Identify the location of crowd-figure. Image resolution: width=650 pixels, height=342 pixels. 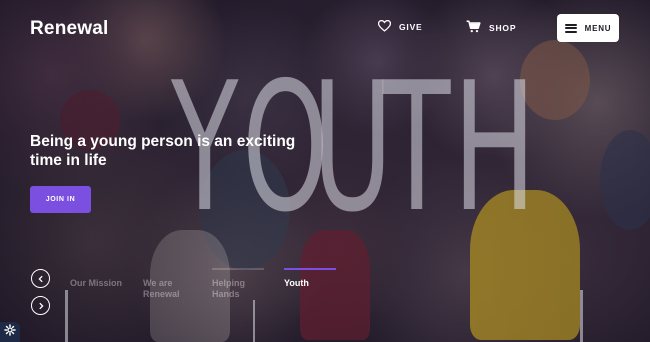
(625, 180).